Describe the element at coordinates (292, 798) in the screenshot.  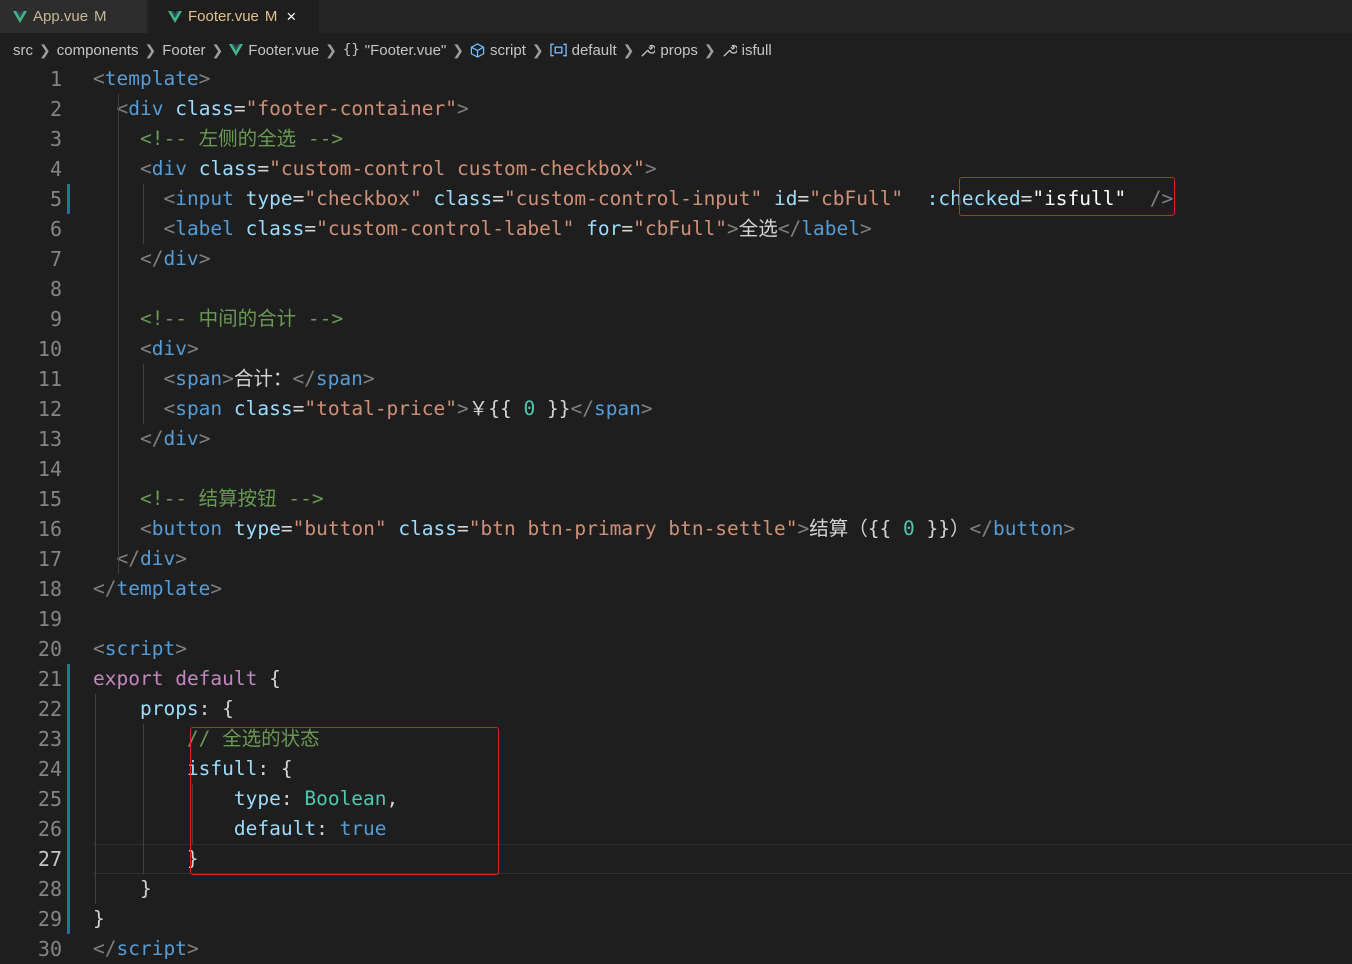
I see `code-token: :` at that location.